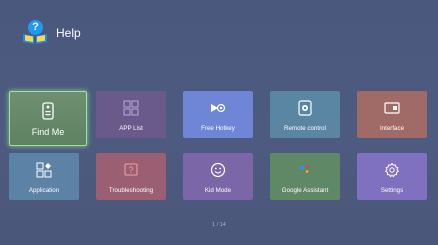 This screenshot has height=245, width=438. I want to click on tile-label: Settings, so click(392, 190).